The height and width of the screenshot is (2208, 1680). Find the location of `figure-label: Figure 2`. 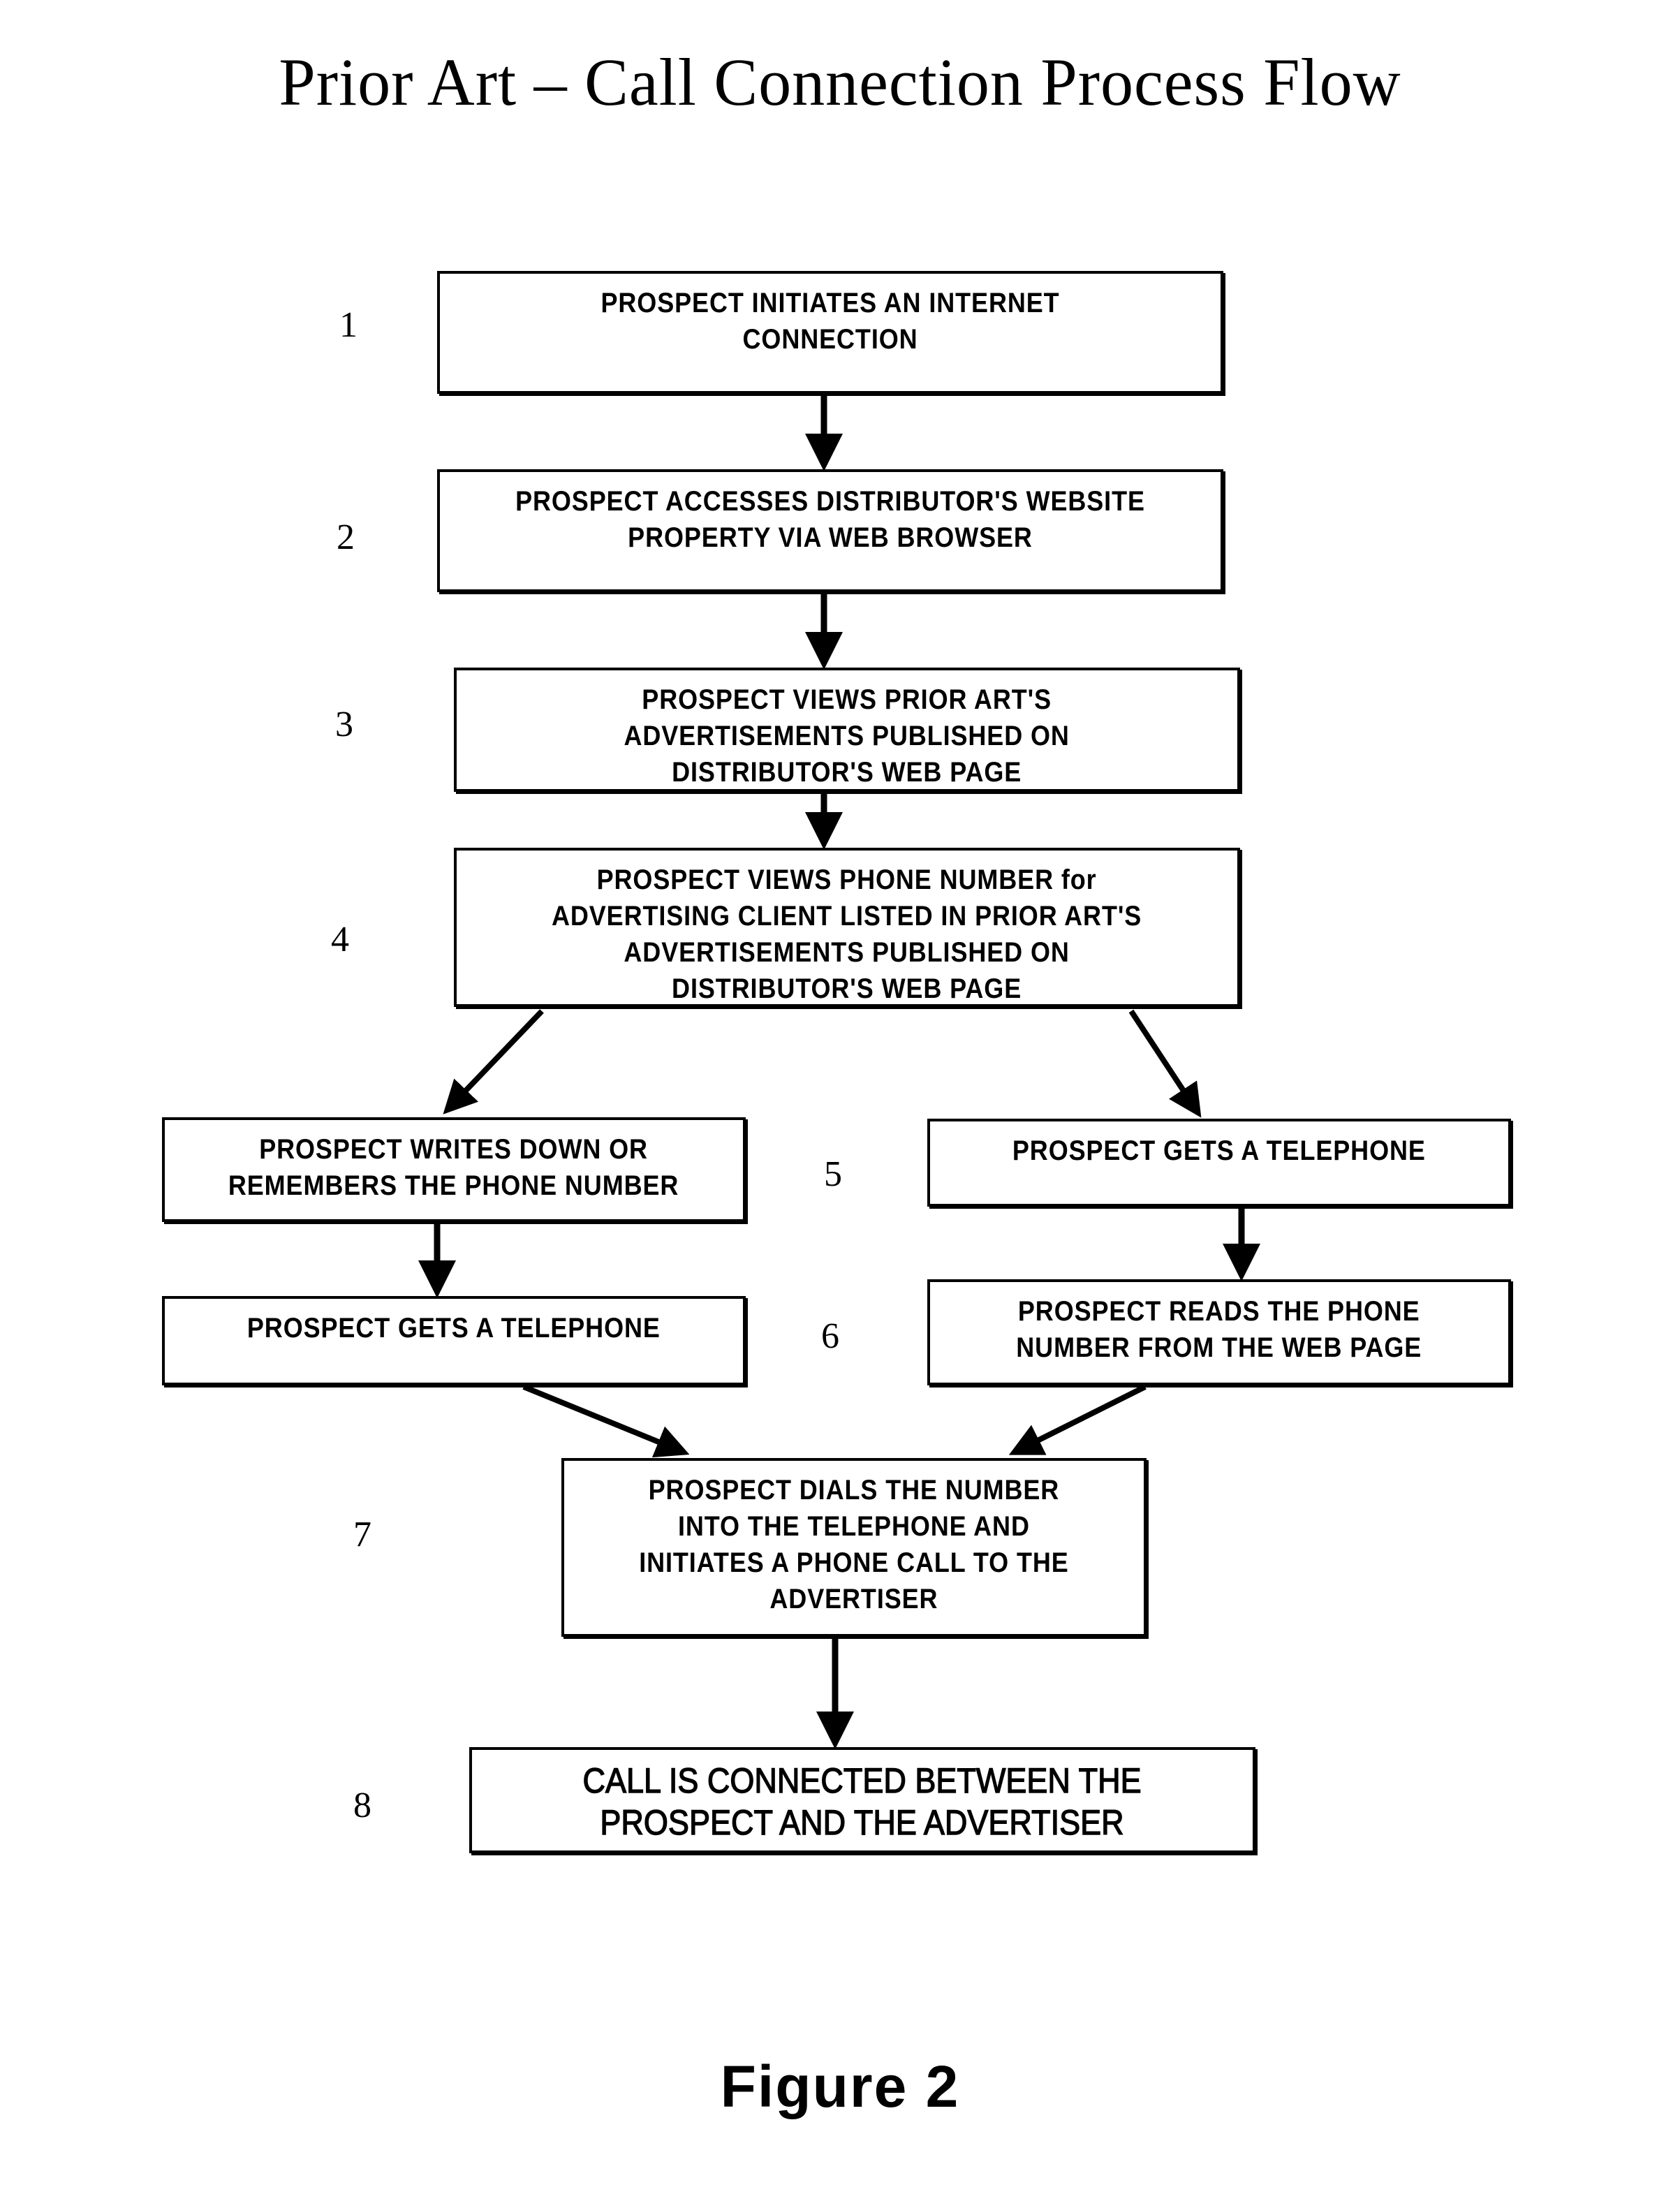

figure-label: Figure 2 is located at coordinates (840, 2086).